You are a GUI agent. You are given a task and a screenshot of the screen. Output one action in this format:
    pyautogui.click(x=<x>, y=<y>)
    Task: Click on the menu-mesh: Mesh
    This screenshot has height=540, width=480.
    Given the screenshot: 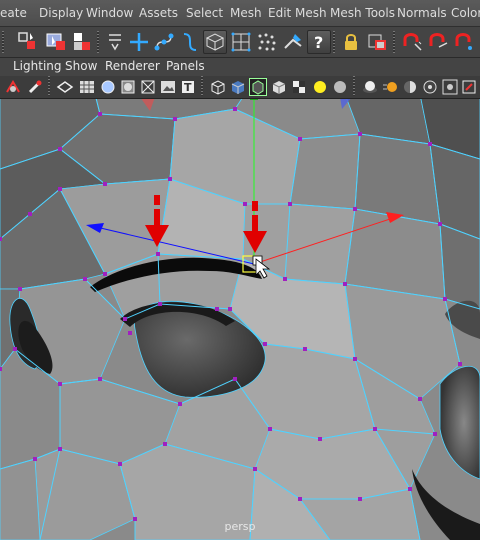 What is the action you would take?
    pyautogui.click(x=246, y=13)
    